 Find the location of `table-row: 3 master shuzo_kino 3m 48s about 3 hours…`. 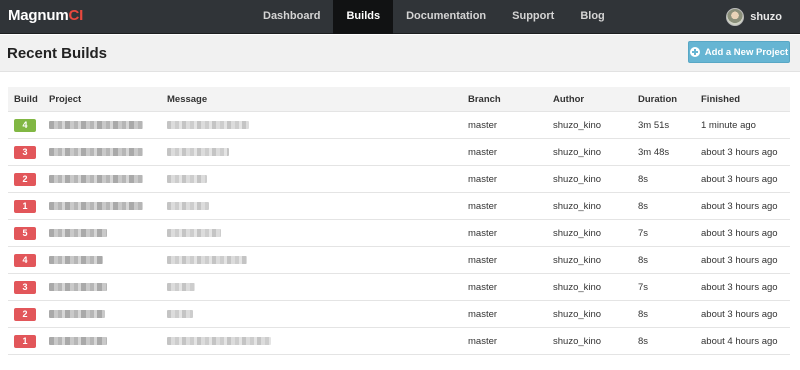

table-row: 3 master shuzo_kino 3m 48s about 3 hours… is located at coordinates (399, 152).